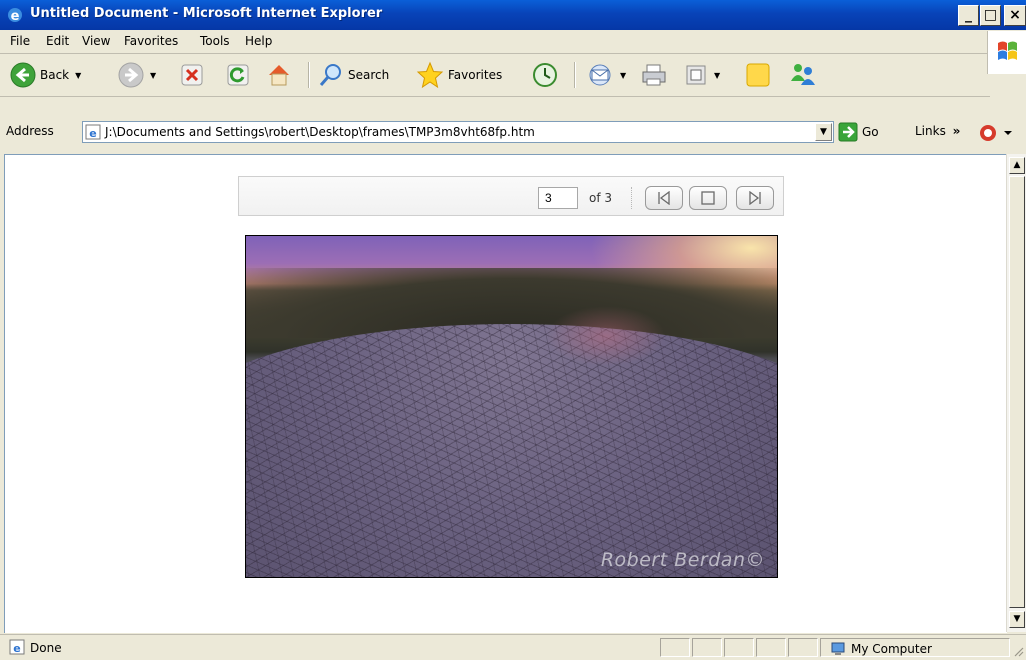 This screenshot has height=660, width=1026. Describe the element at coordinates (151, 41) in the screenshot. I see `menu-favorites: Favorites` at that location.